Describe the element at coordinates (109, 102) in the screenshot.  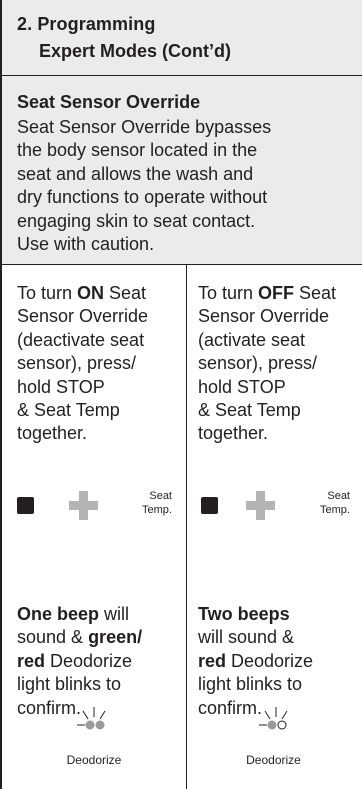
I see `intro-title: Seat Sensor Override` at that location.